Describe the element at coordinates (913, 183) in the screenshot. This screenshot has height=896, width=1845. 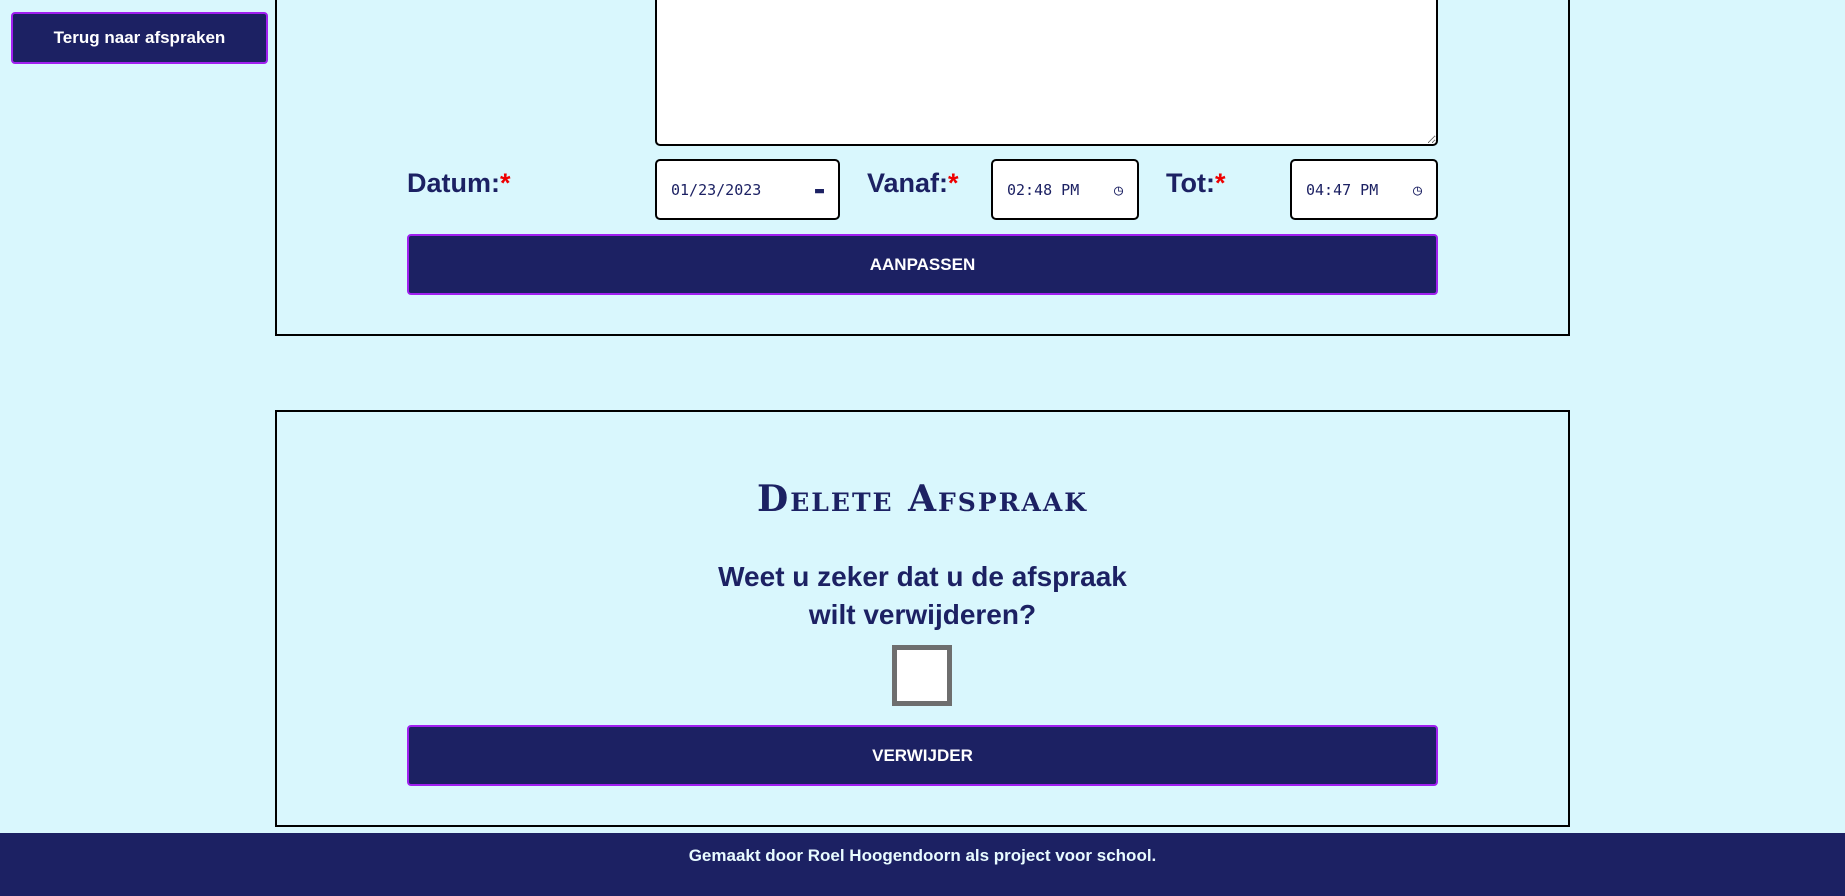
I see `vanaf-label: Vanaf:*` at that location.